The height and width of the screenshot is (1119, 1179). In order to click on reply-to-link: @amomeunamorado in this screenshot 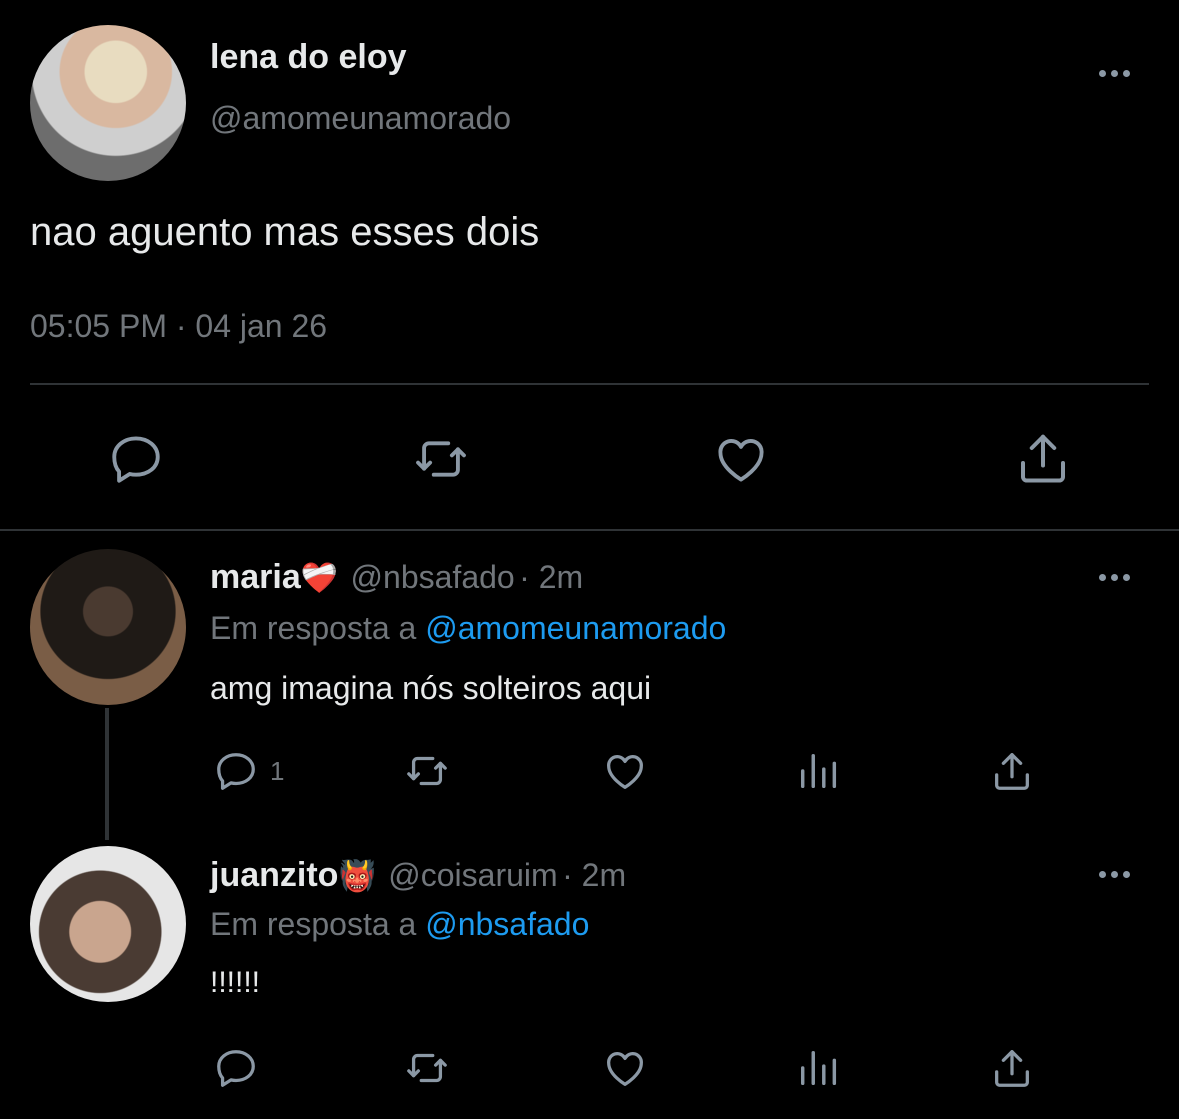, I will do `click(575, 628)`.